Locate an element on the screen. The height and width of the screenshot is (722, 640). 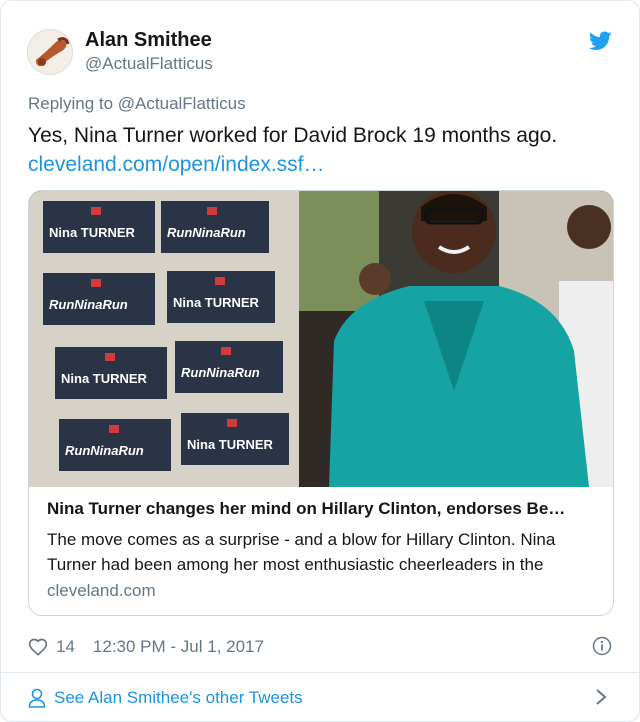
tweet-meta: 14 12:30 PM - Jul 1, 2017 is located at coordinates (146, 647).